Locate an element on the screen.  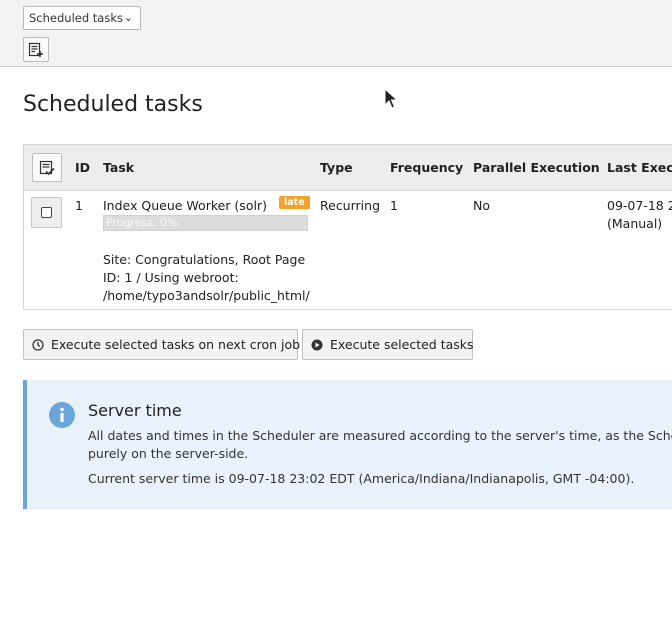
column-header-frequency: Frequency is located at coordinates (426, 167).